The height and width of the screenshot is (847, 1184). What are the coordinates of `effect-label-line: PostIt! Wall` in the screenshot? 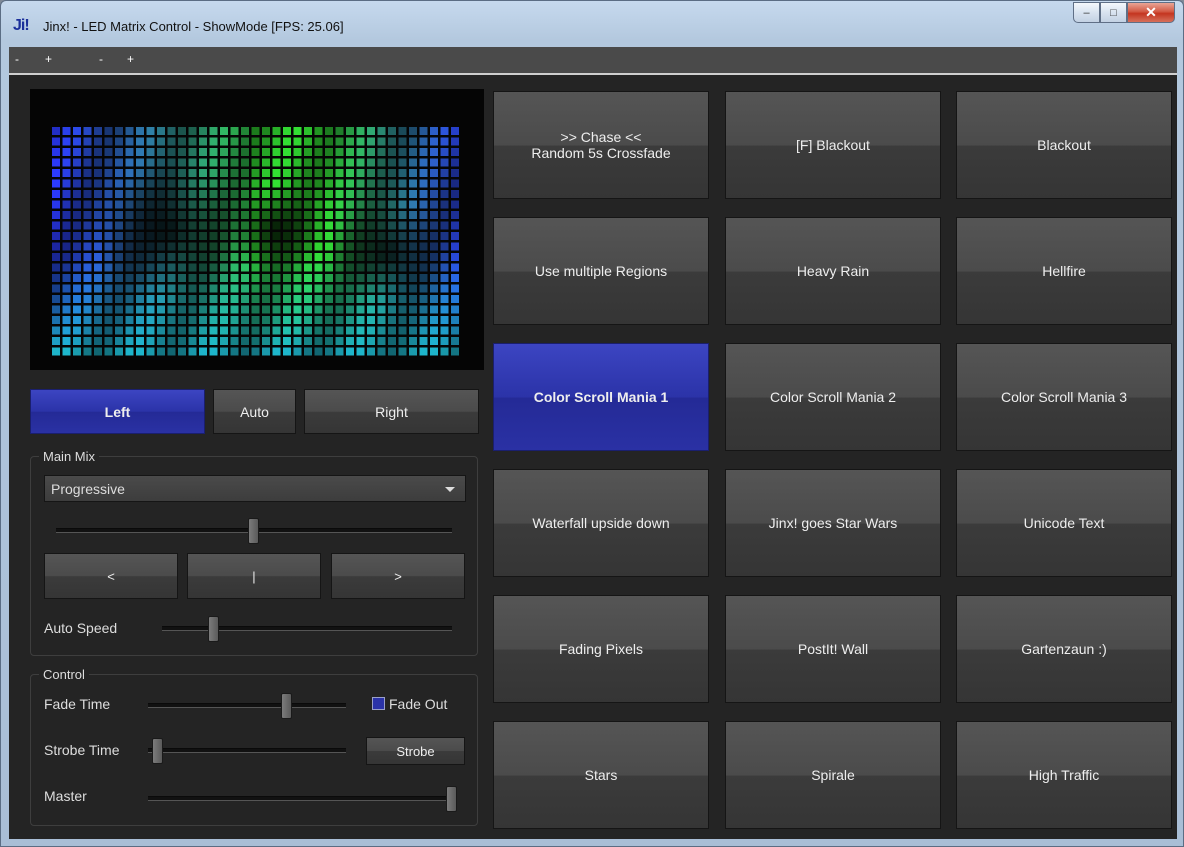 It's located at (833, 649).